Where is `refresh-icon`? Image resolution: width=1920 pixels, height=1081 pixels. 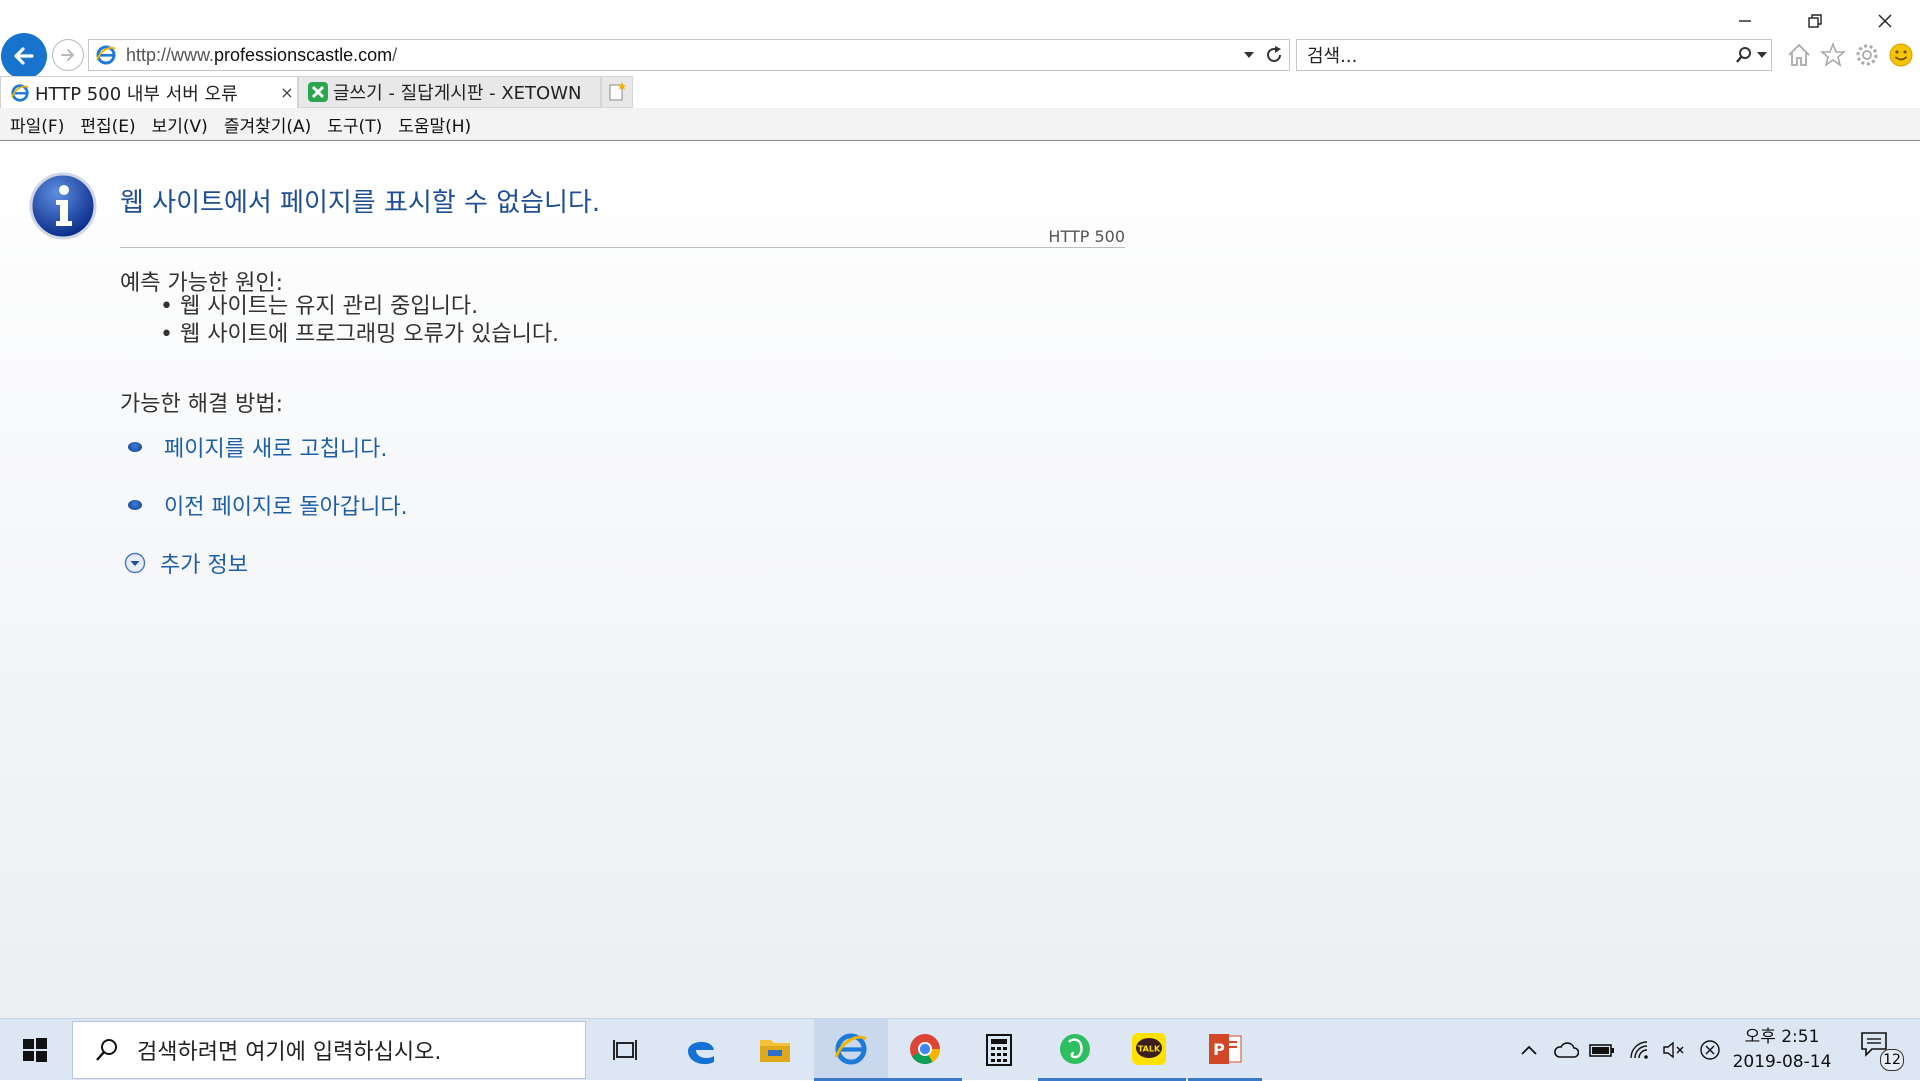
refresh-icon is located at coordinates (1274, 54).